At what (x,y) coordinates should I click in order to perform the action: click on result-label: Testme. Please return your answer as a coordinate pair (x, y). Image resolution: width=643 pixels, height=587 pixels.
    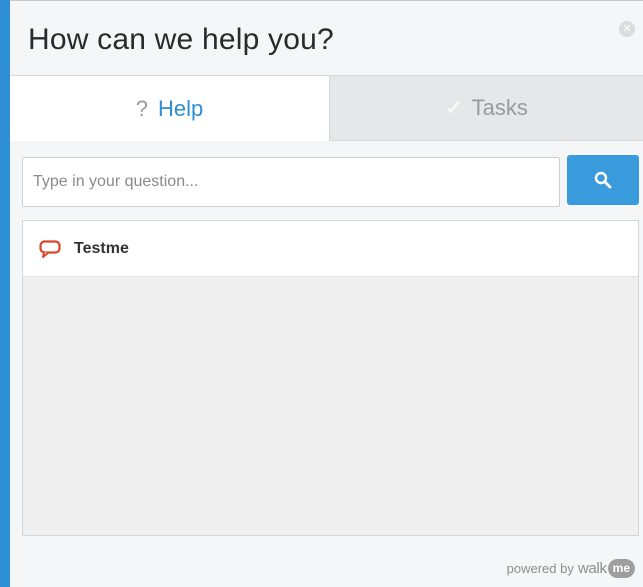
    Looking at the image, I should click on (101, 248).